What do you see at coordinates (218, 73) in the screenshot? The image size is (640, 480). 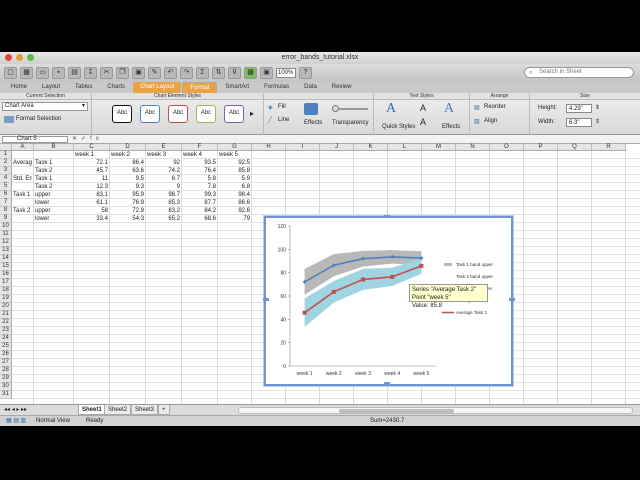 I see `sort-icon: ⇅` at bounding box center [218, 73].